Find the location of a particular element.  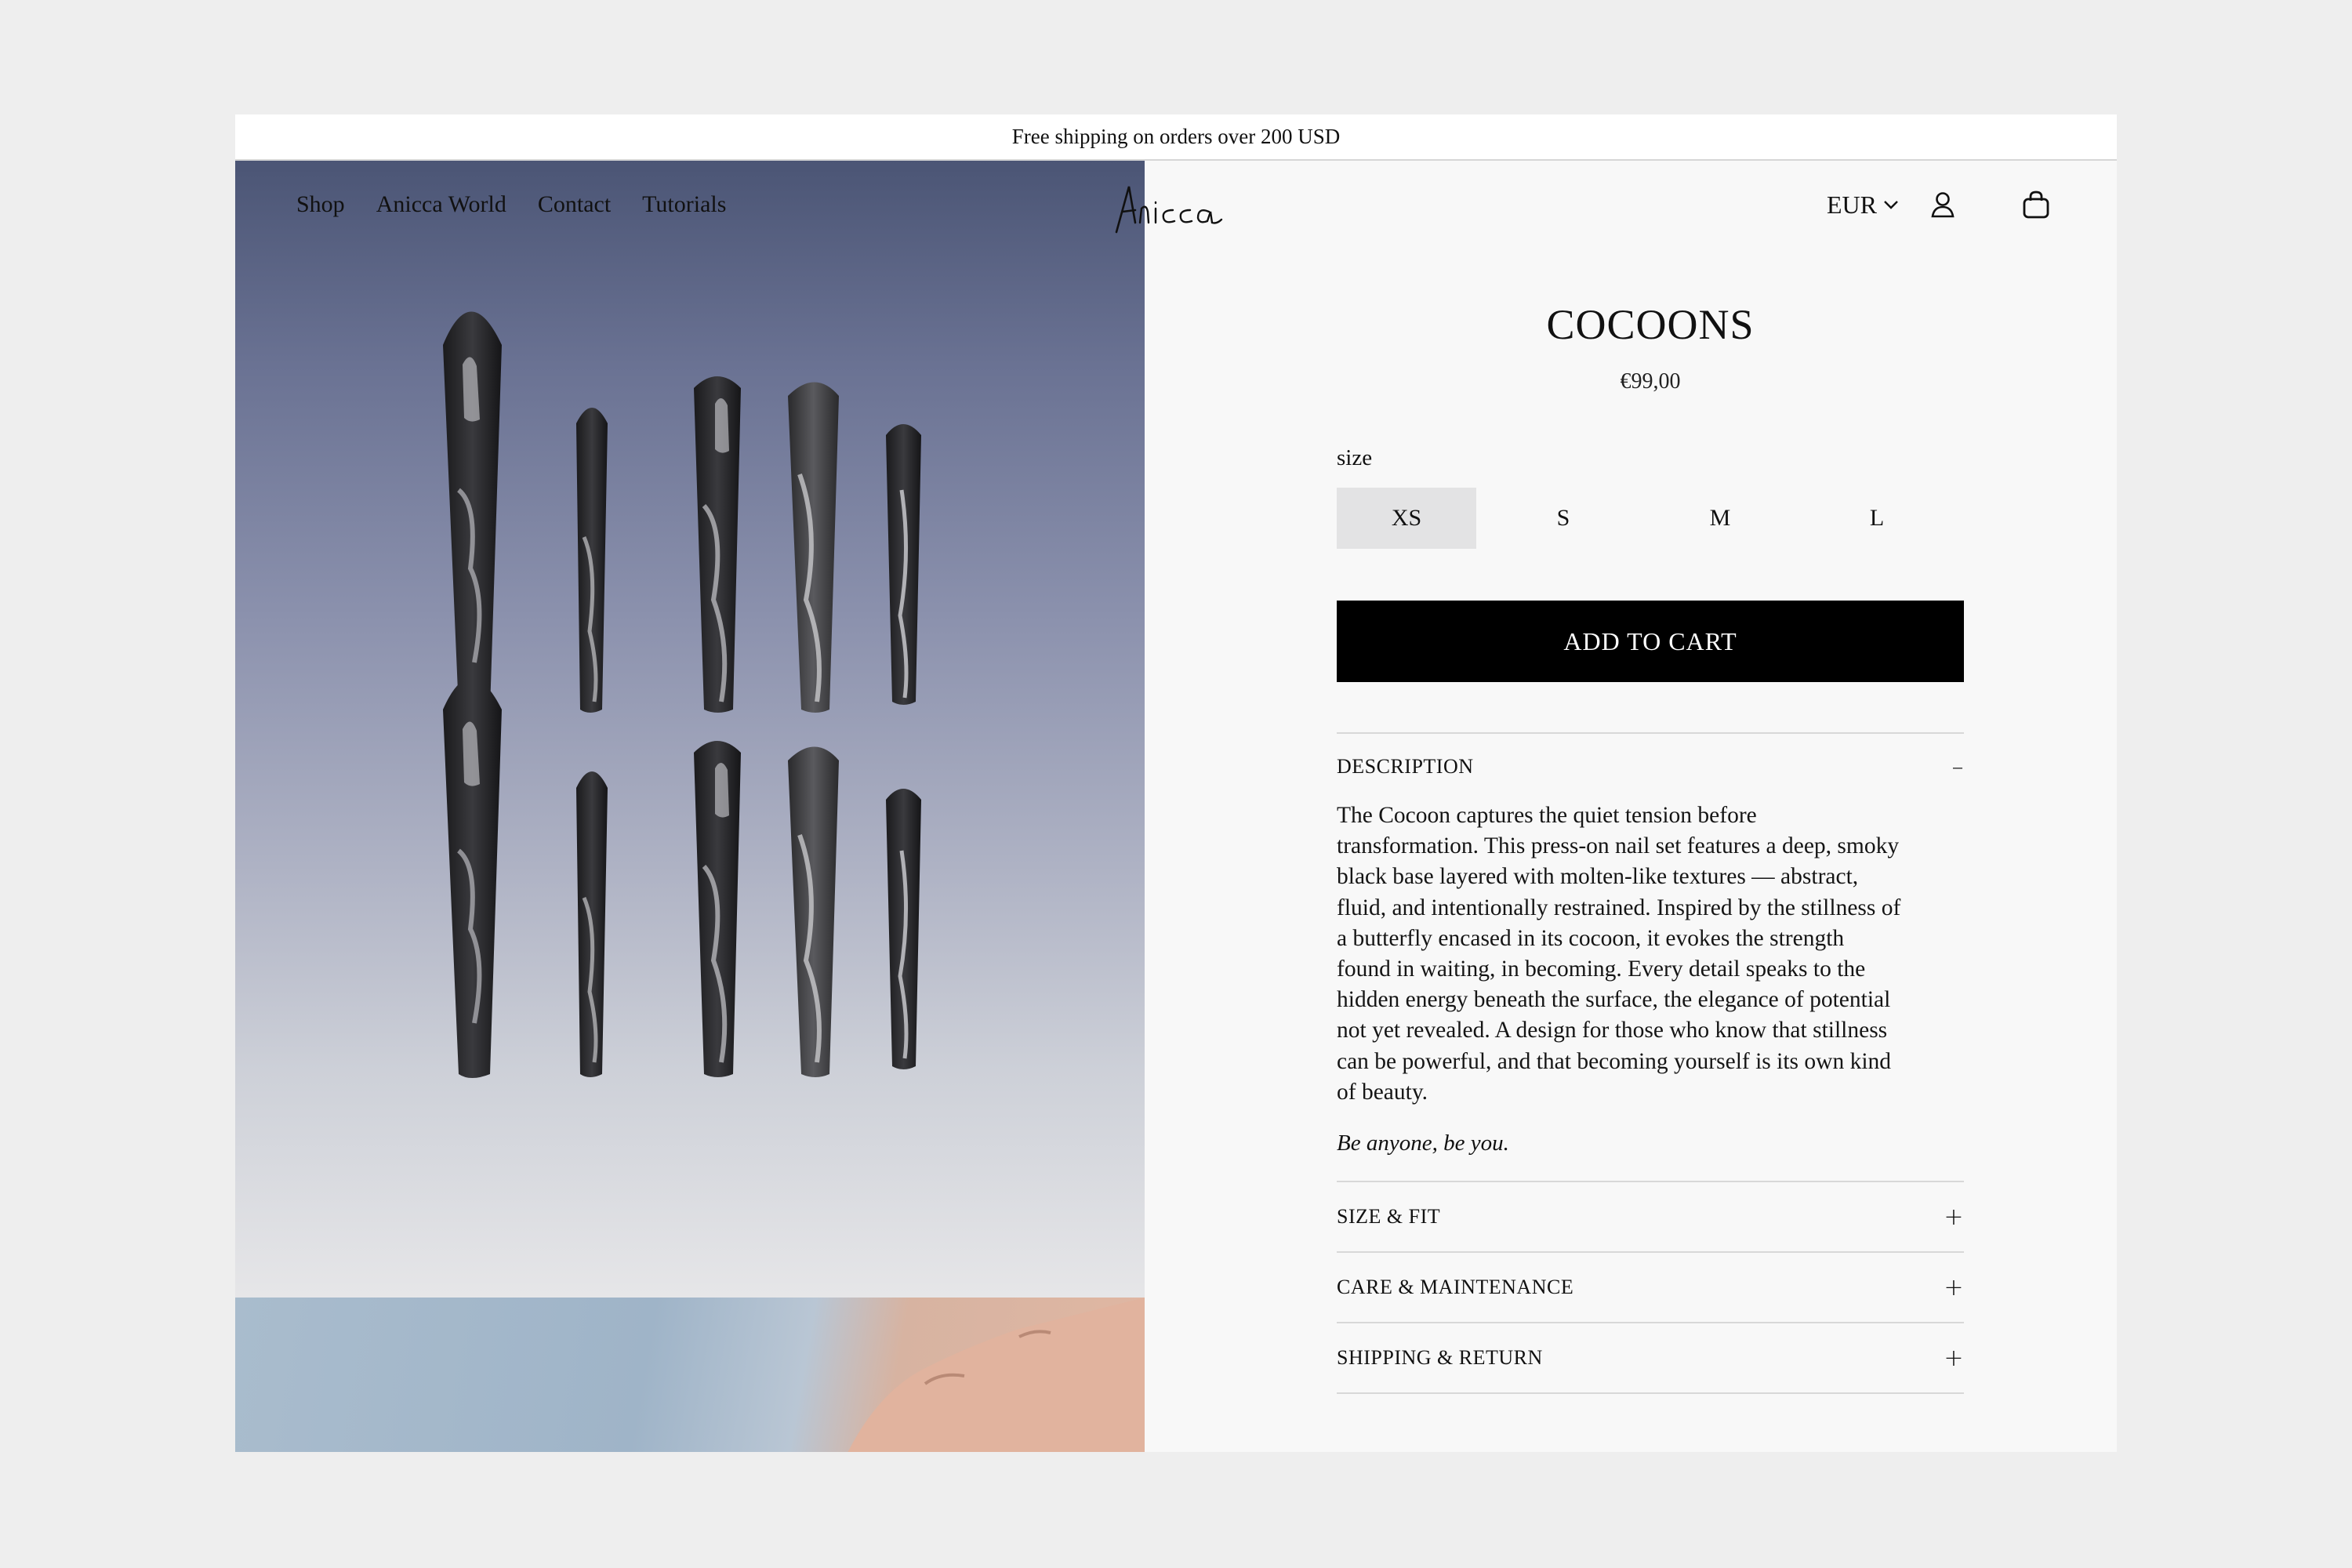

size-option-xs: XS is located at coordinates (1406, 518).